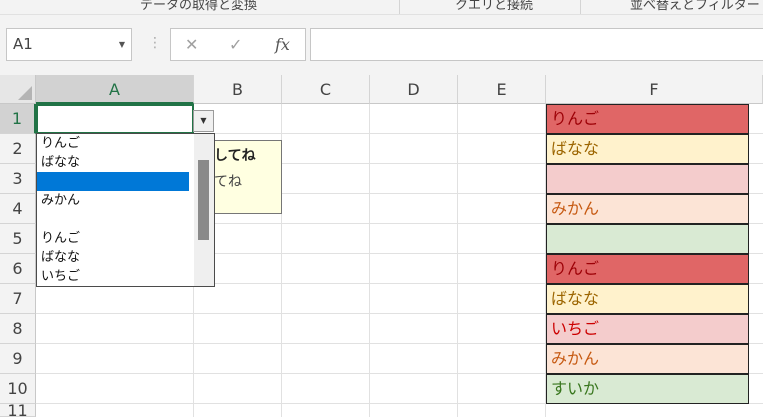  Describe the element at coordinates (282, 44) in the screenshot. I see `insert-function-icon: fx` at that location.